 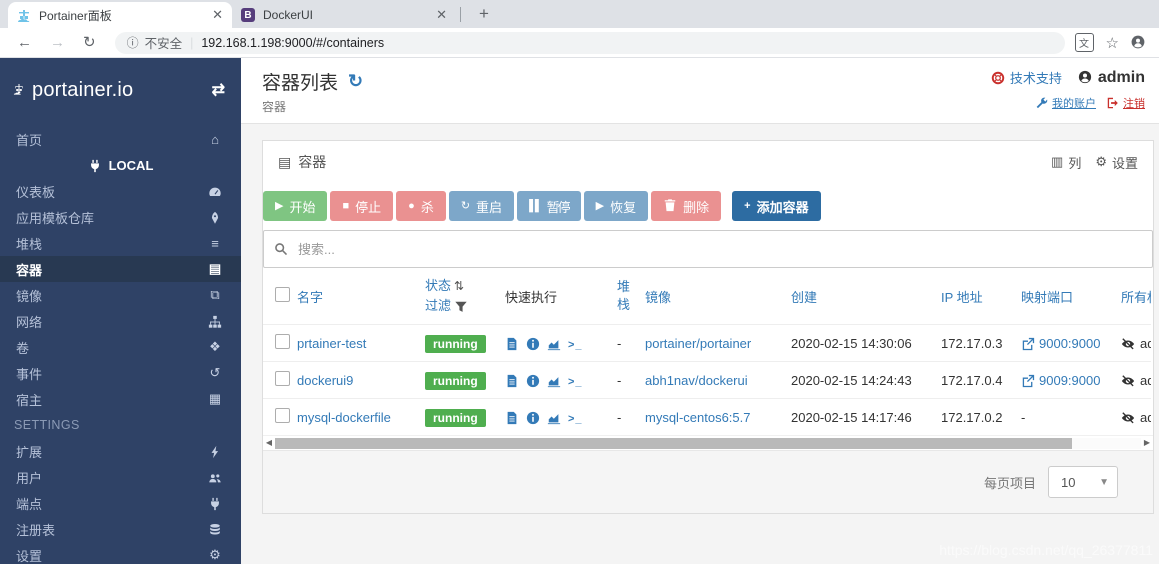 What do you see at coordinates (120, 217) in the screenshot?
I see `sidebar-item-app-templates: 应用模板仓库` at bounding box center [120, 217].